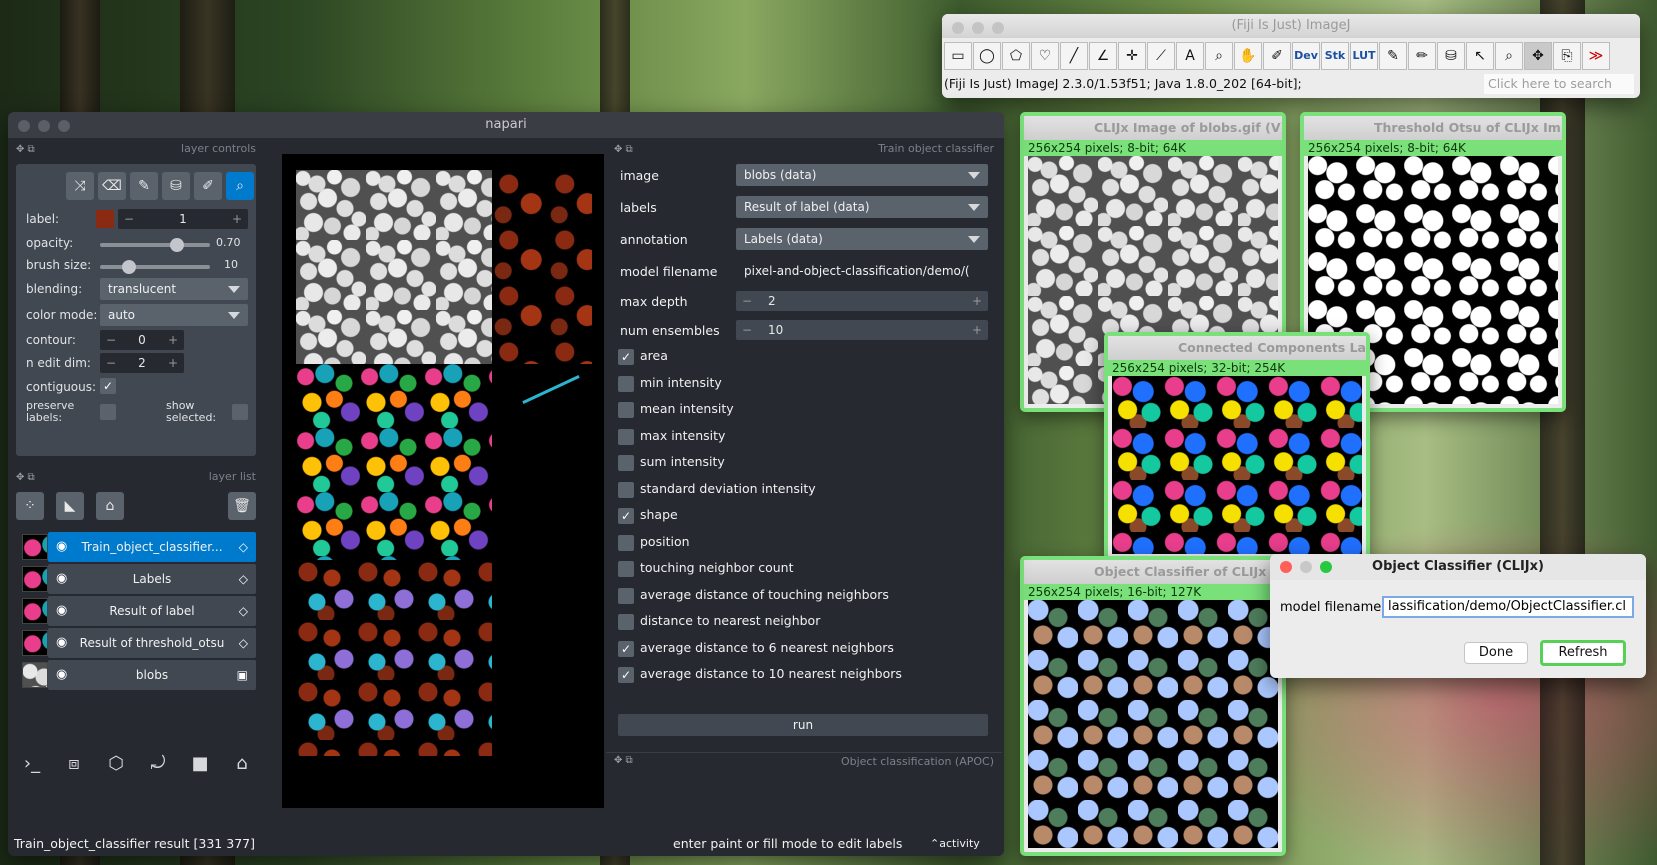  What do you see at coordinates (200, 764) in the screenshot?
I see `grid-toggle-icon: ■` at bounding box center [200, 764].